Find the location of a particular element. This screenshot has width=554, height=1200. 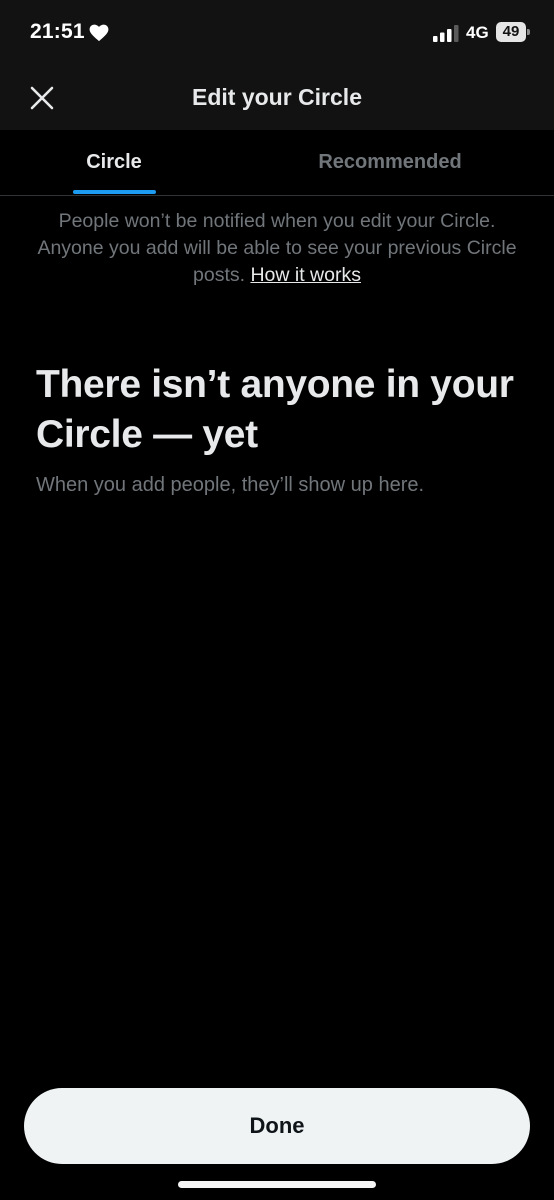

done-button: Done is located at coordinates (277, 1126).